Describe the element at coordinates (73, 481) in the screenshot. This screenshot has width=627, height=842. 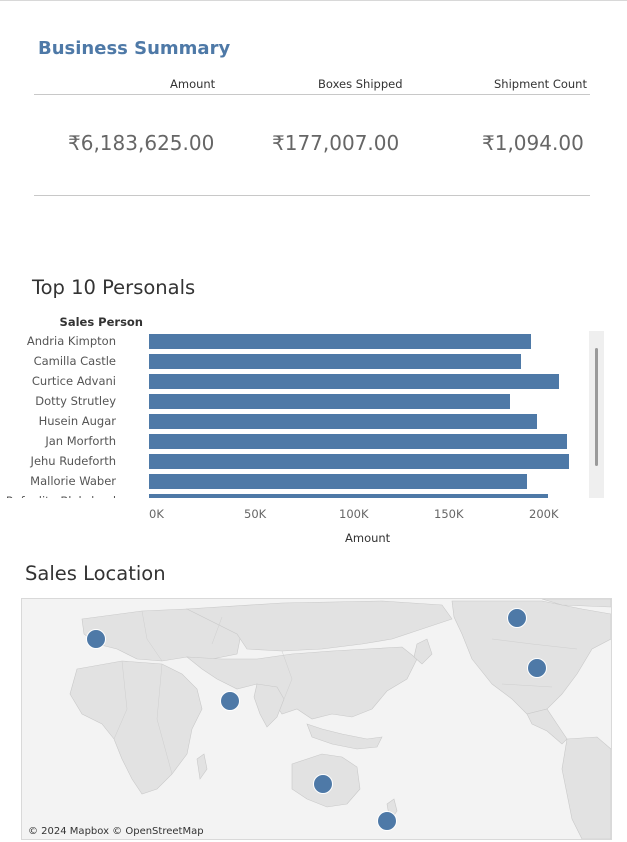
I see `row-label: Mallorie Waber` at that location.